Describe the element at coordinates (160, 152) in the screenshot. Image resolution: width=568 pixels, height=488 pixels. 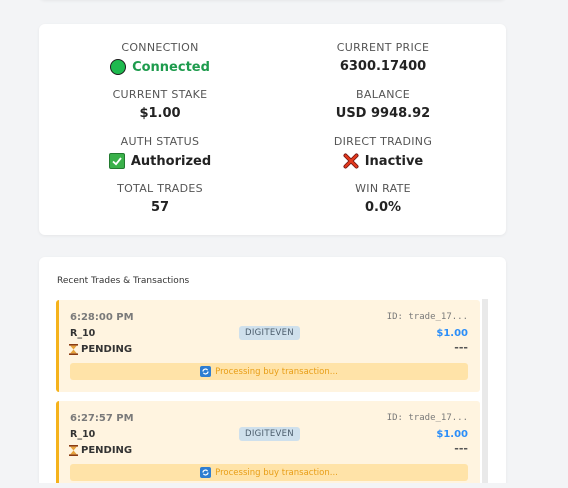
I see `auth-status-stat: AUTH STATUS Authorized` at that location.